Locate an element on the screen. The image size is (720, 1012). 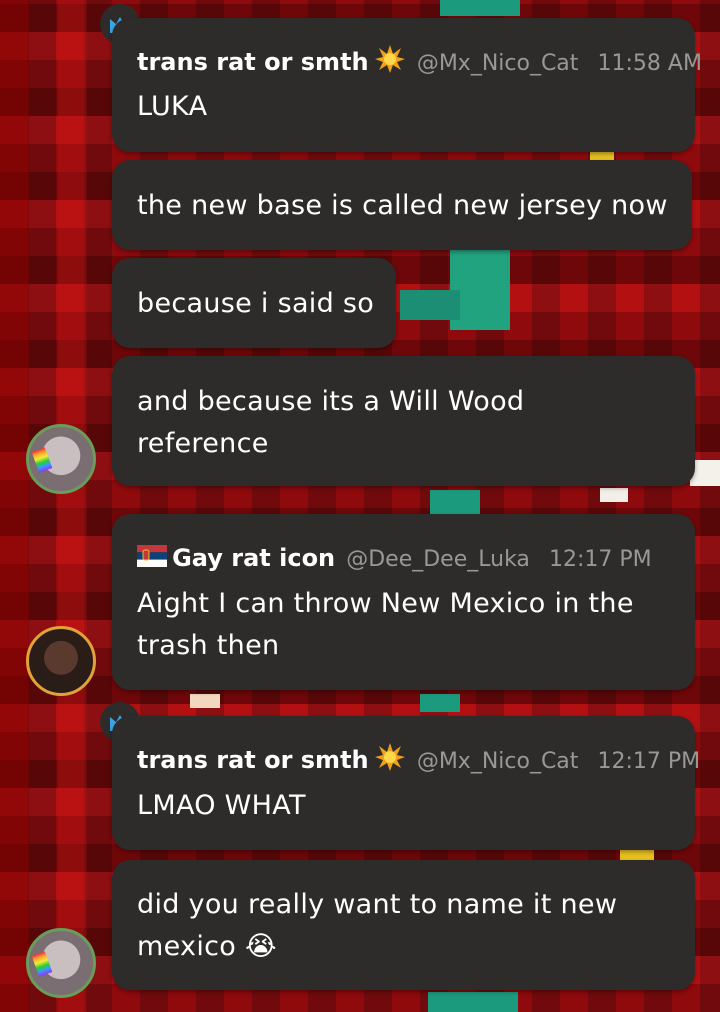
message-text: because i said so is located at coordinates (256, 303).